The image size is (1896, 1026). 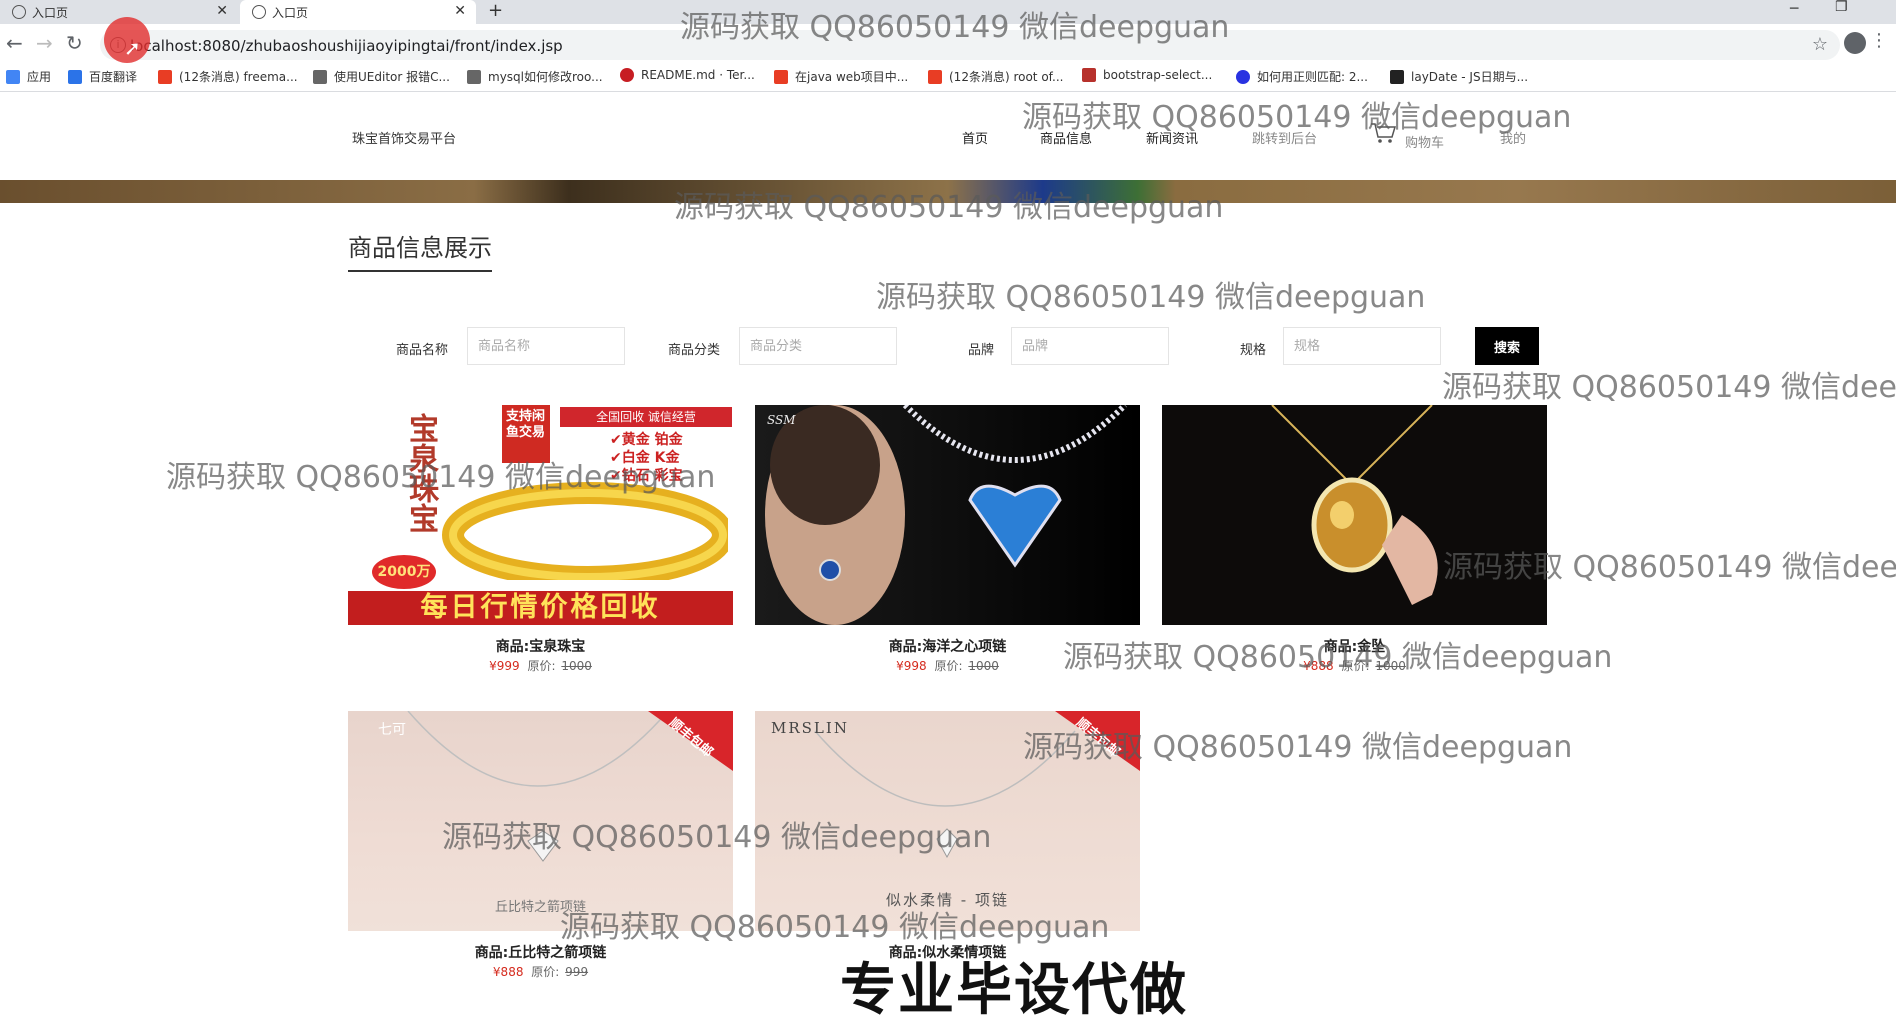 I want to click on ocean-heart-necklace-image, so click(x=946, y=515).